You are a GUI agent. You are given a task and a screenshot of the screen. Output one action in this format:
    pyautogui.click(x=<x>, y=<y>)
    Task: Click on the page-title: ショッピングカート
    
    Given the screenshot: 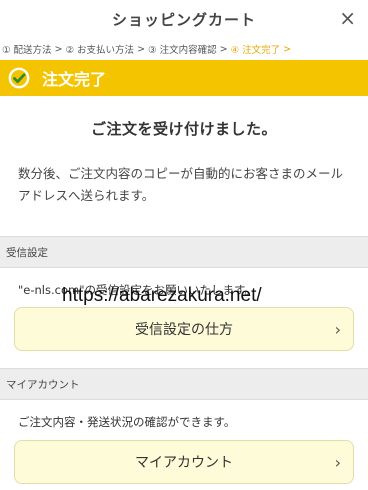 What is the action you would take?
    pyautogui.click(x=183, y=19)
    